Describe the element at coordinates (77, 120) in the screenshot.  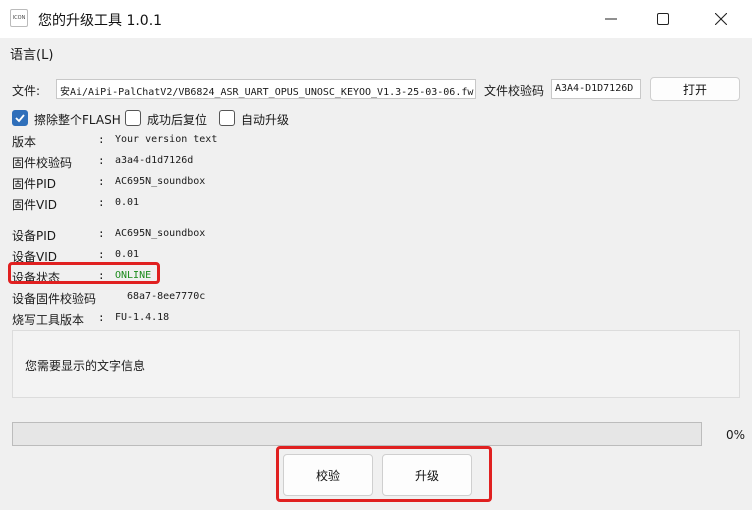
I see `erase-flash-label: 擦除整个FLASH` at that location.